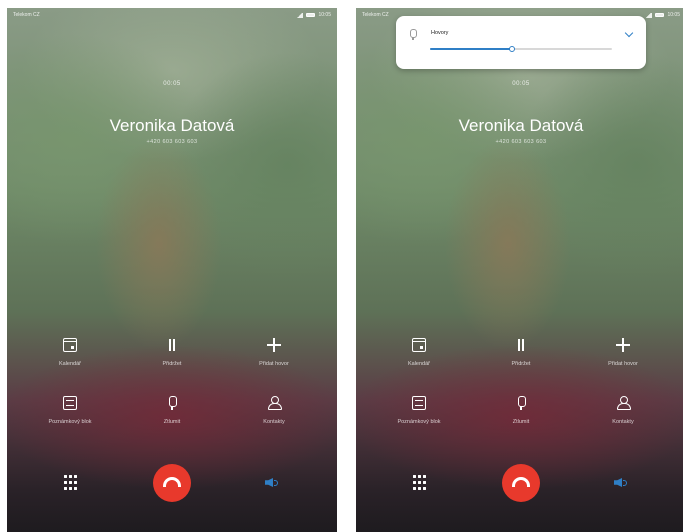 This screenshot has height=532, width=683. Describe the element at coordinates (521, 42) in the screenshot. I see `volume-popup: Hovory` at that location.